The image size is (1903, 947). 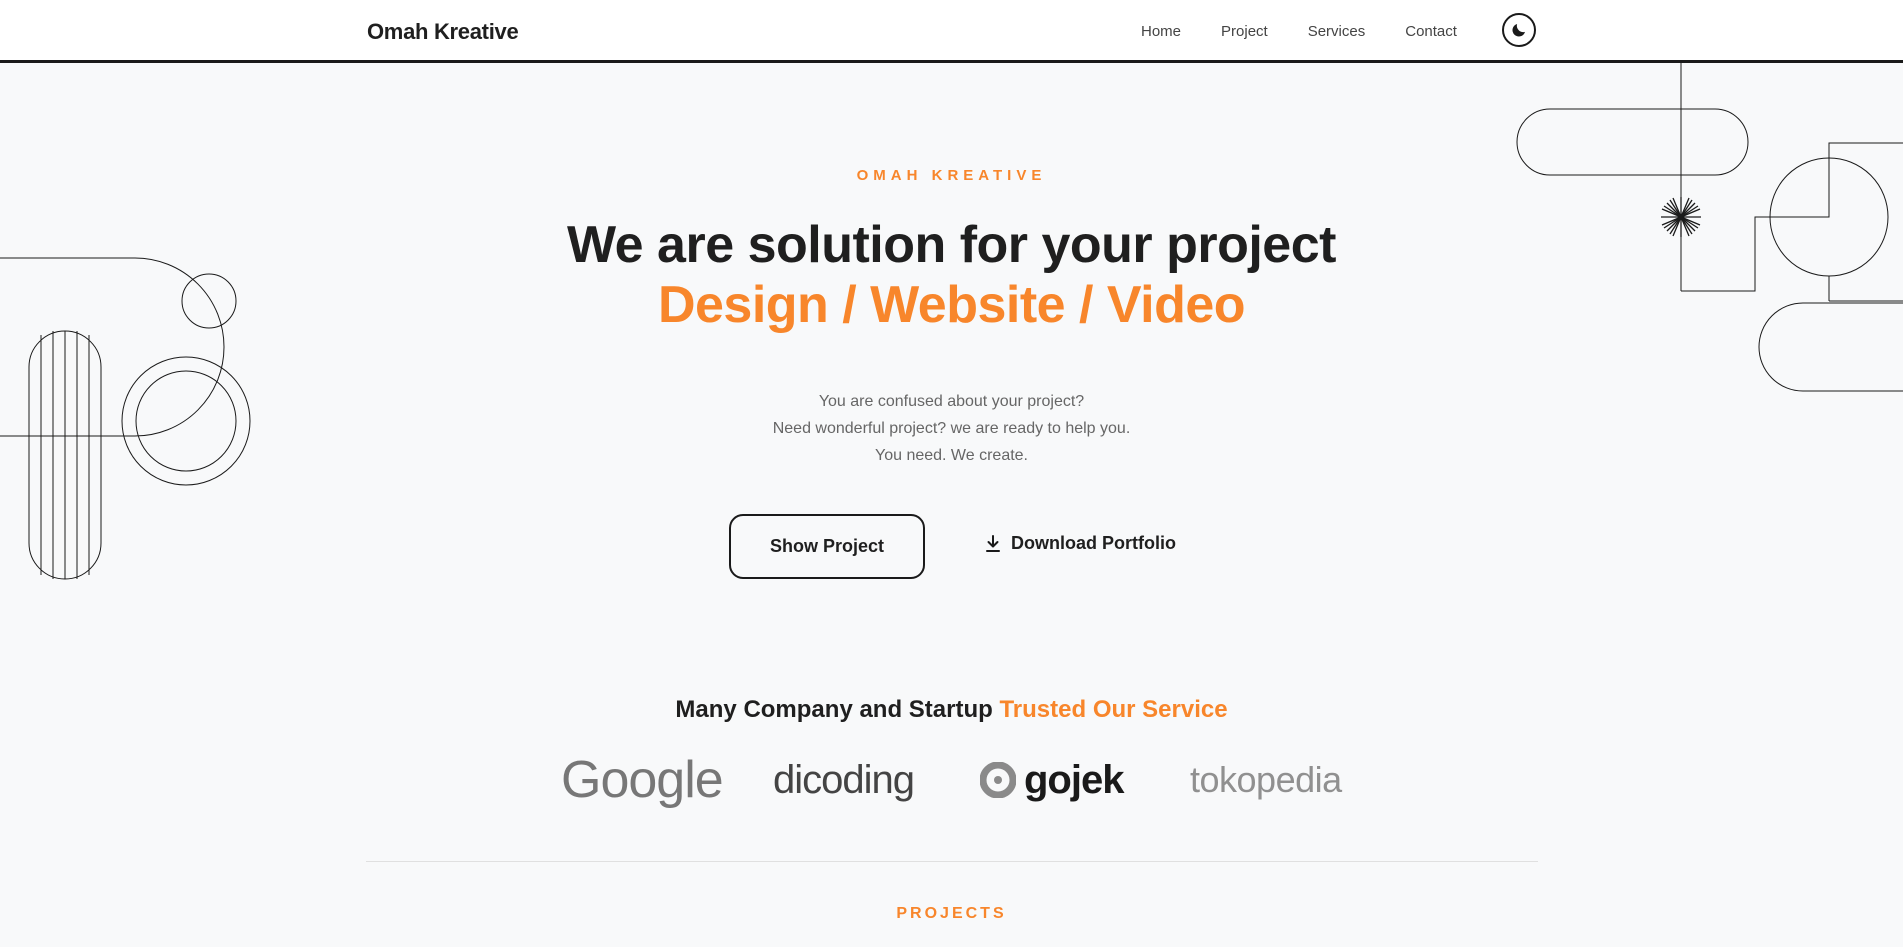 What do you see at coordinates (951, 175) in the screenshot?
I see `hero-eyebrow: OMAH KREATIVE` at bounding box center [951, 175].